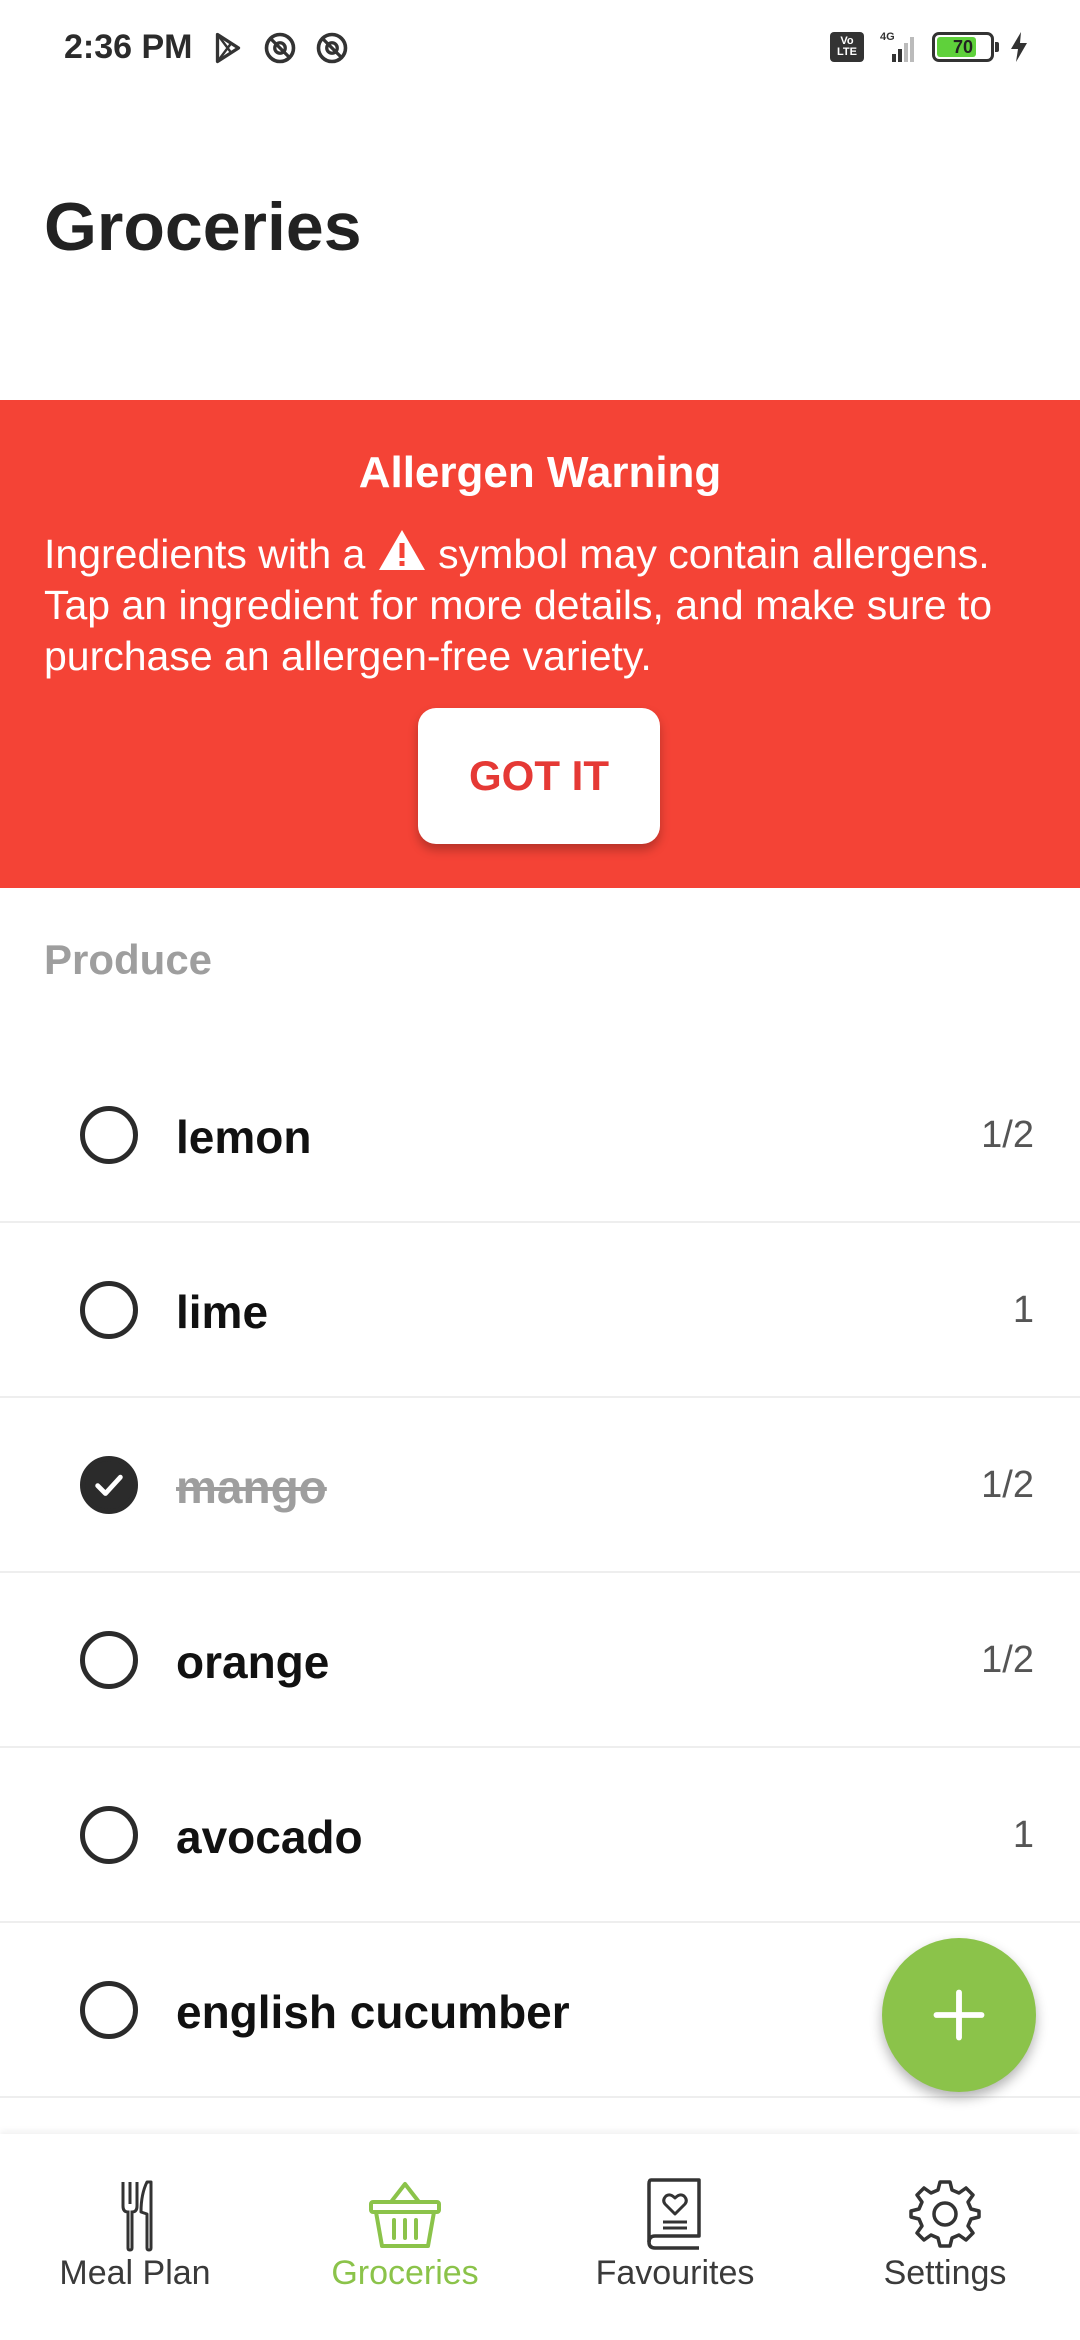 The image size is (1080, 2340). I want to click on at-sign-icon, so click(280, 48).